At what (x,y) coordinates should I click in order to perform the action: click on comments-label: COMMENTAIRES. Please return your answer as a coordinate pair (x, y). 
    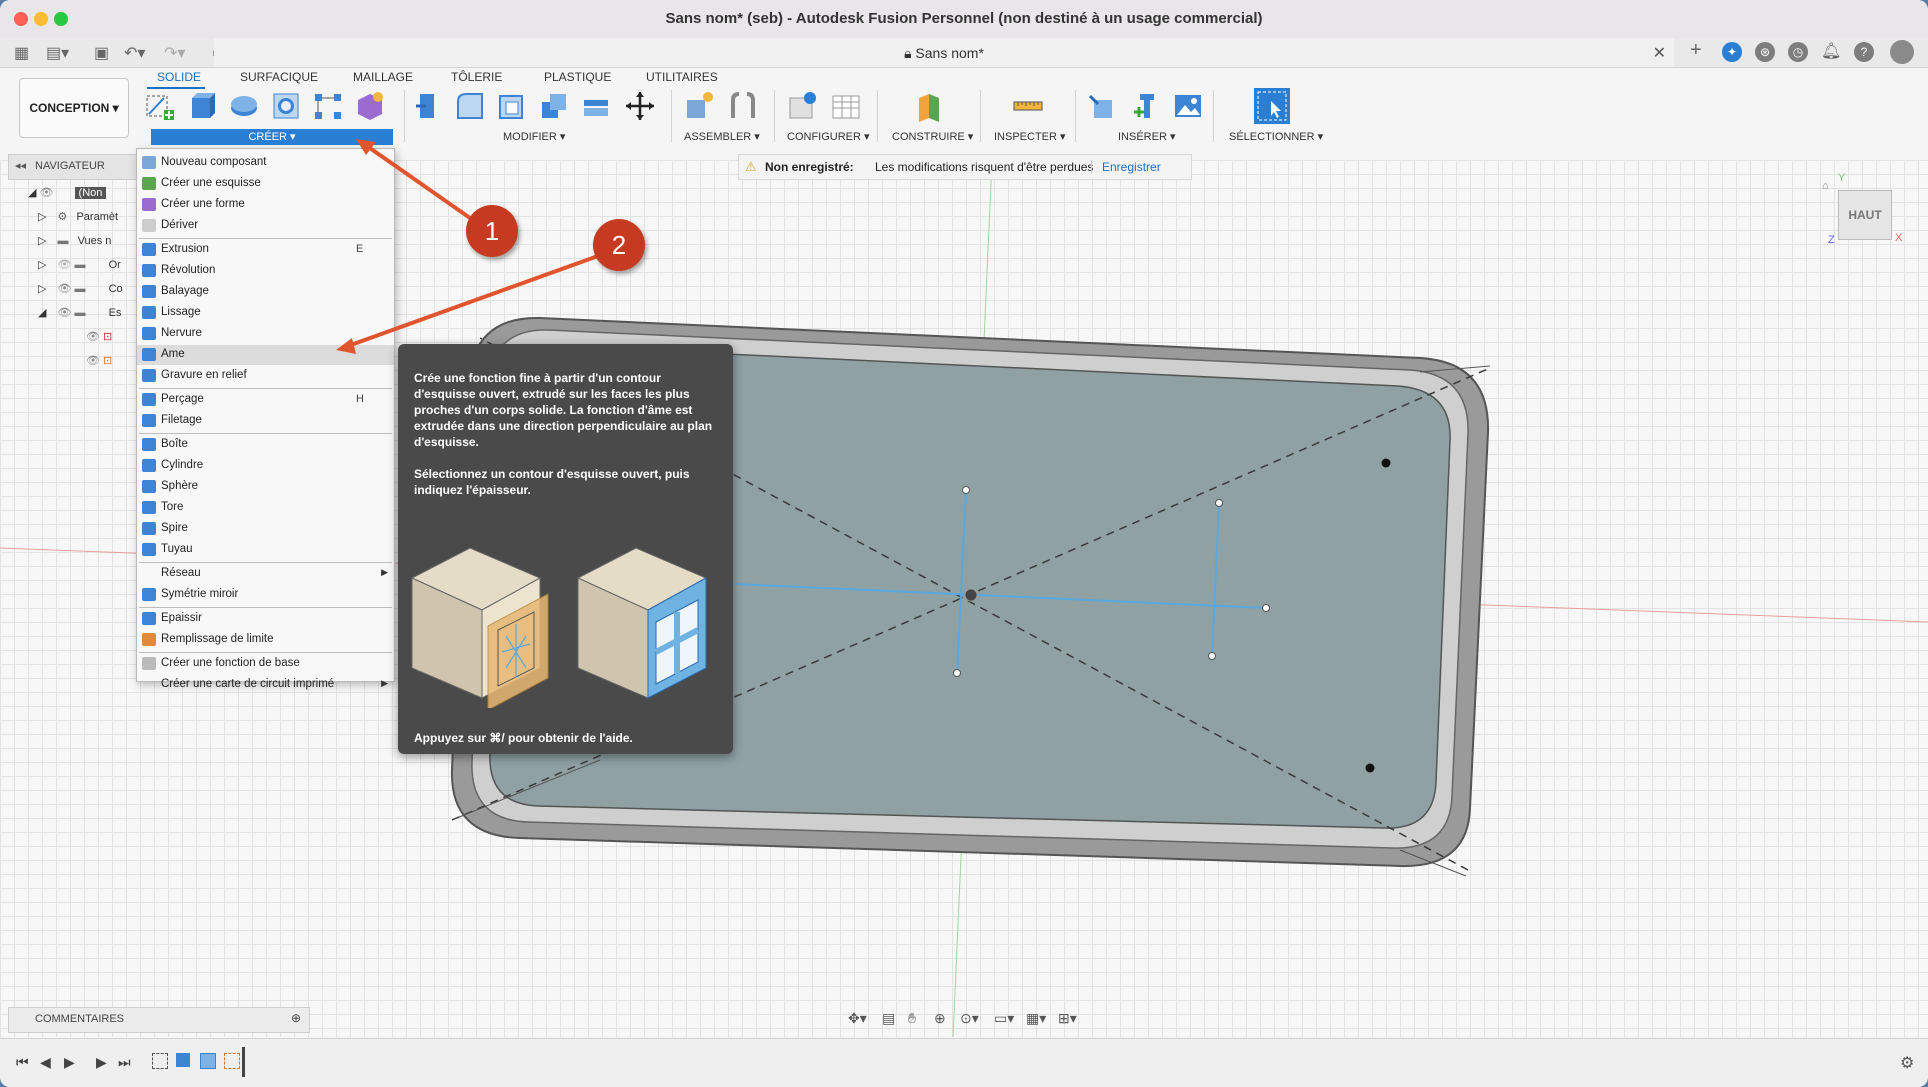
    Looking at the image, I should click on (80, 1019).